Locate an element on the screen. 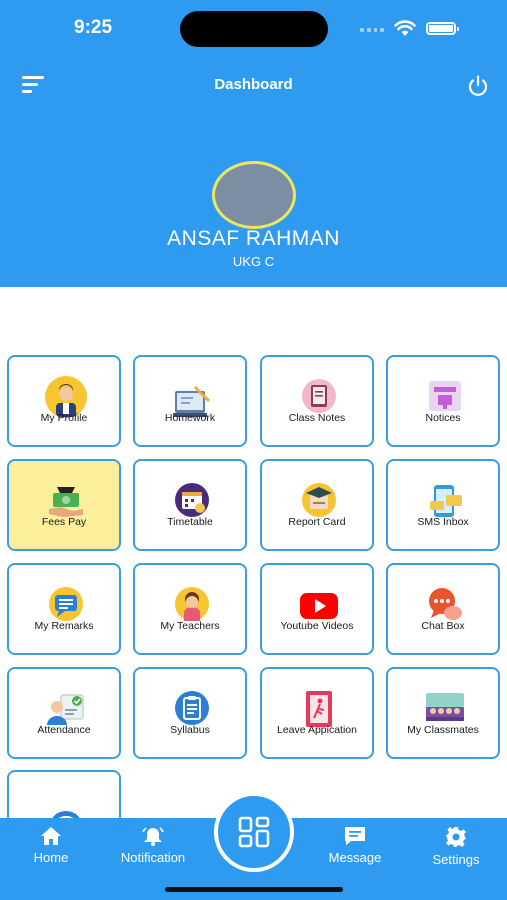 The height and width of the screenshot is (900, 507). home-indicator is located at coordinates (254, 889).